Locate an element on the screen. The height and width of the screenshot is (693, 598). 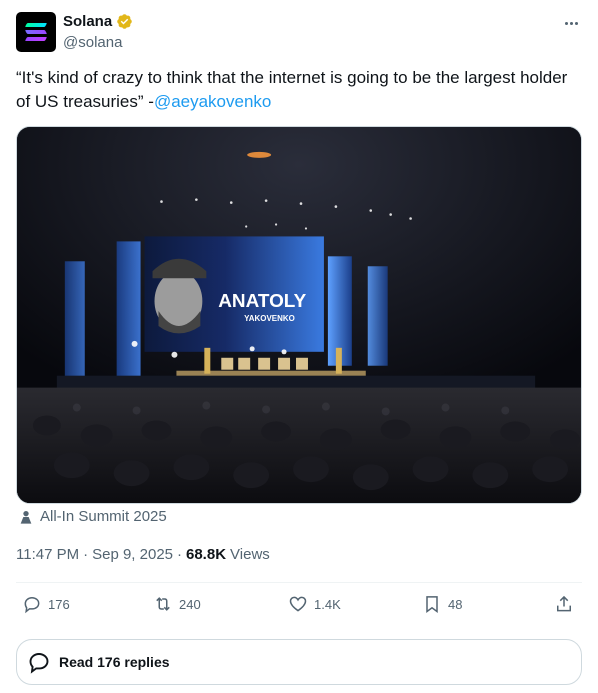
action-bar: 176 240 1.4K 48 is located at coordinates (299, 607).